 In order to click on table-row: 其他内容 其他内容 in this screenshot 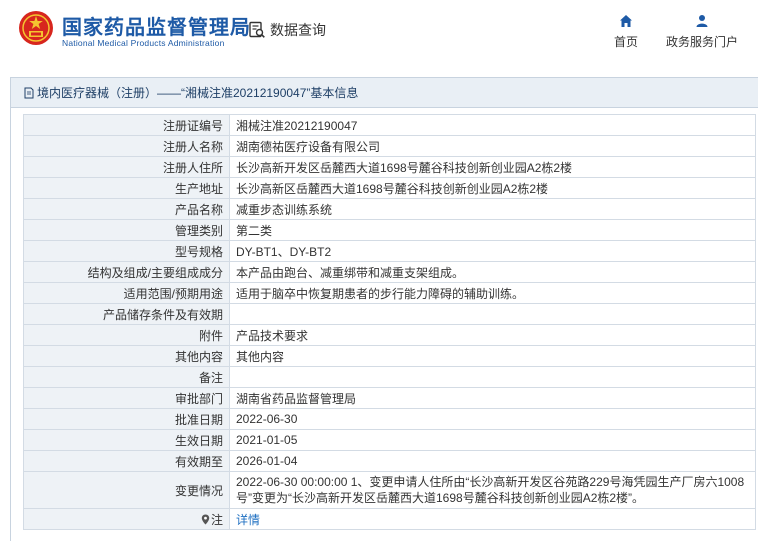, I will do `click(389, 356)`.